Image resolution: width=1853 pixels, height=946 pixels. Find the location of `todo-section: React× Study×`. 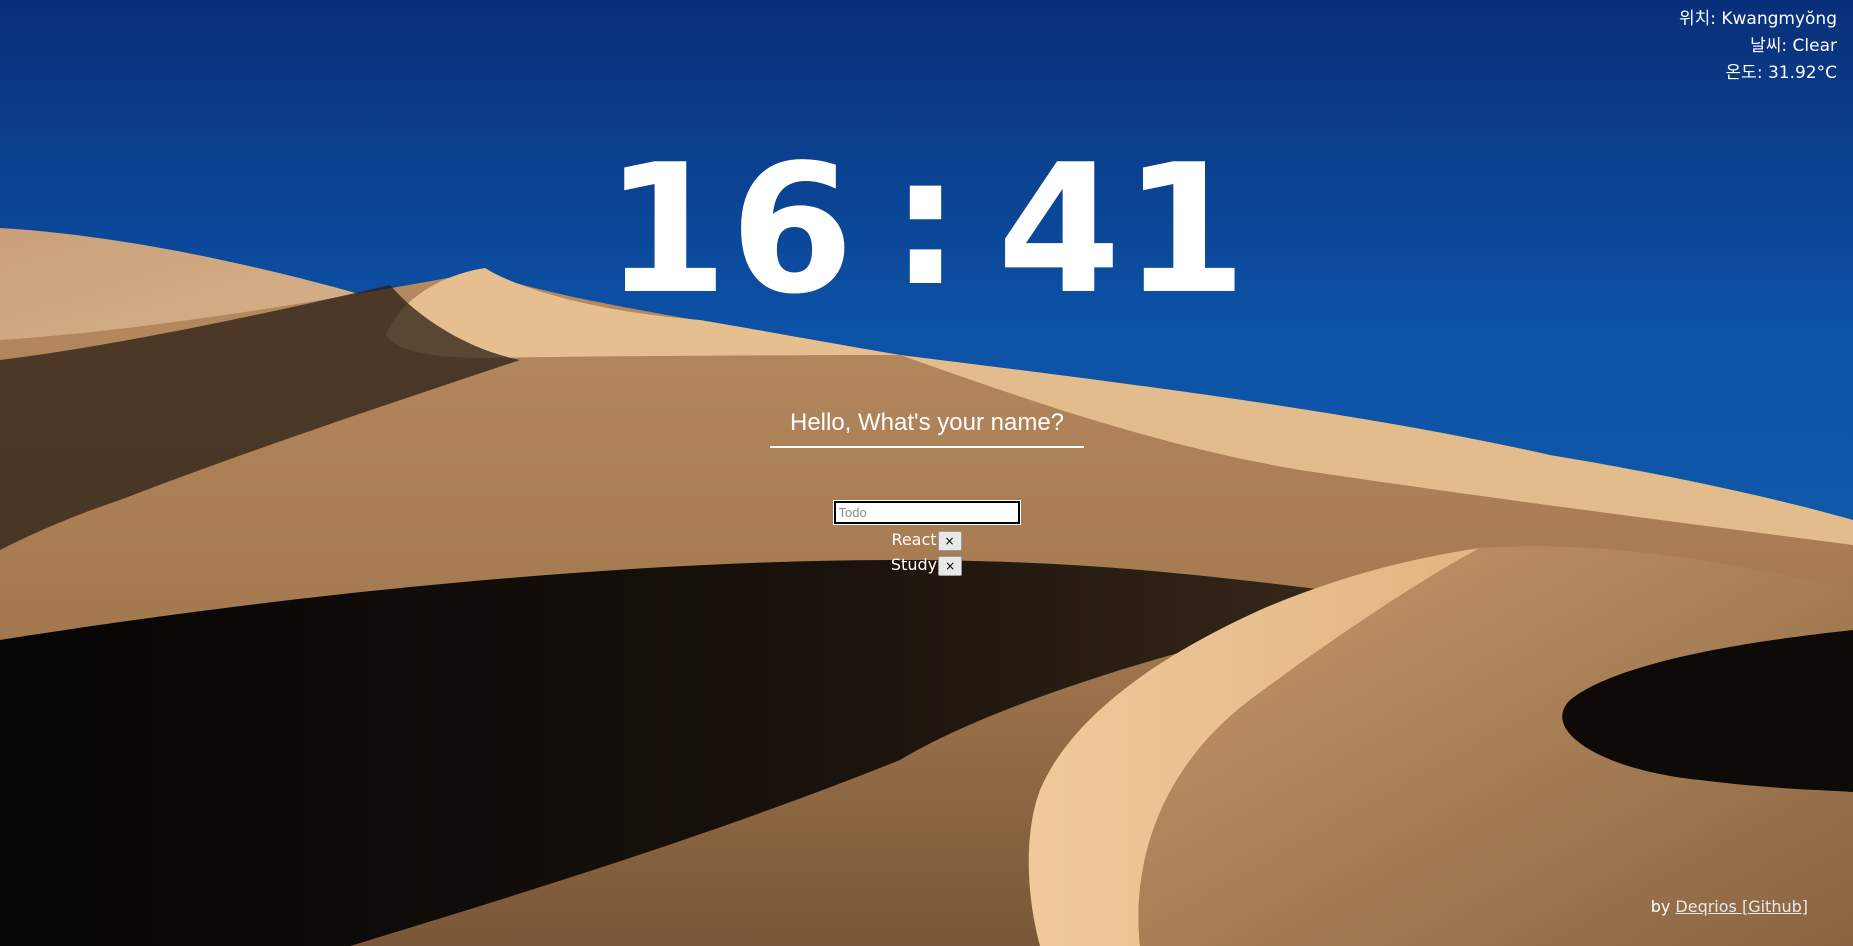

todo-section: React× Study× is located at coordinates (926, 538).